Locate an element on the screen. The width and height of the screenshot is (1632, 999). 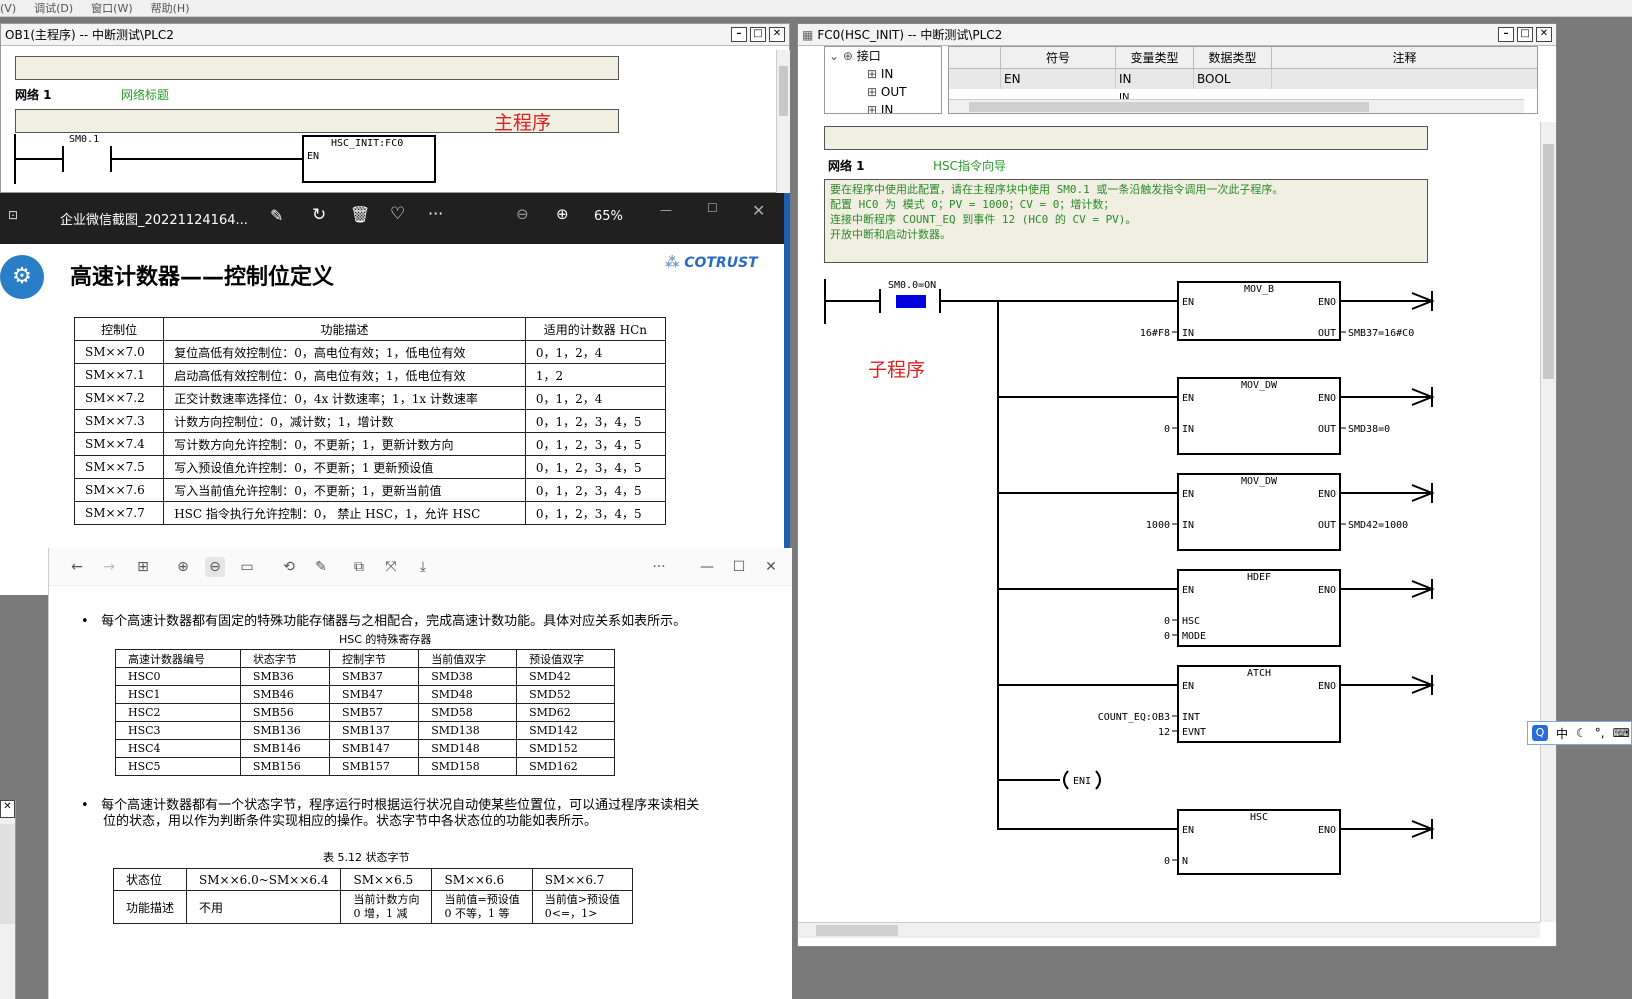
forward-icon: → is located at coordinates (109, 567).